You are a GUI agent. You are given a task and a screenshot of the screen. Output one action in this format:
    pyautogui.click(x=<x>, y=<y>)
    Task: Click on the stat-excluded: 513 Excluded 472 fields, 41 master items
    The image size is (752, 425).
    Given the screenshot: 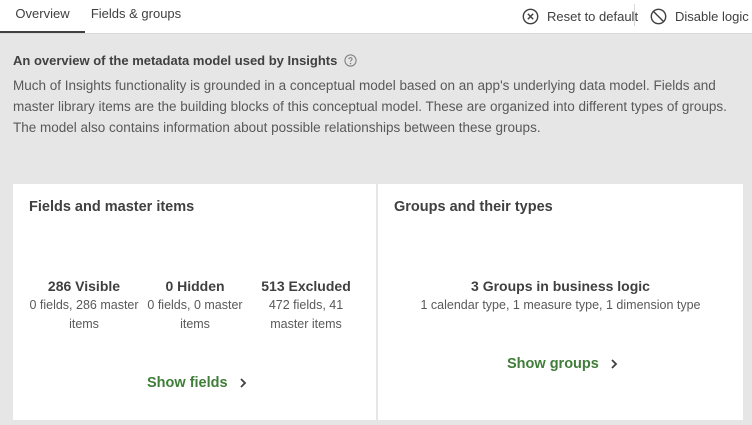 What is the action you would take?
    pyautogui.click(x=306, y=305)
    